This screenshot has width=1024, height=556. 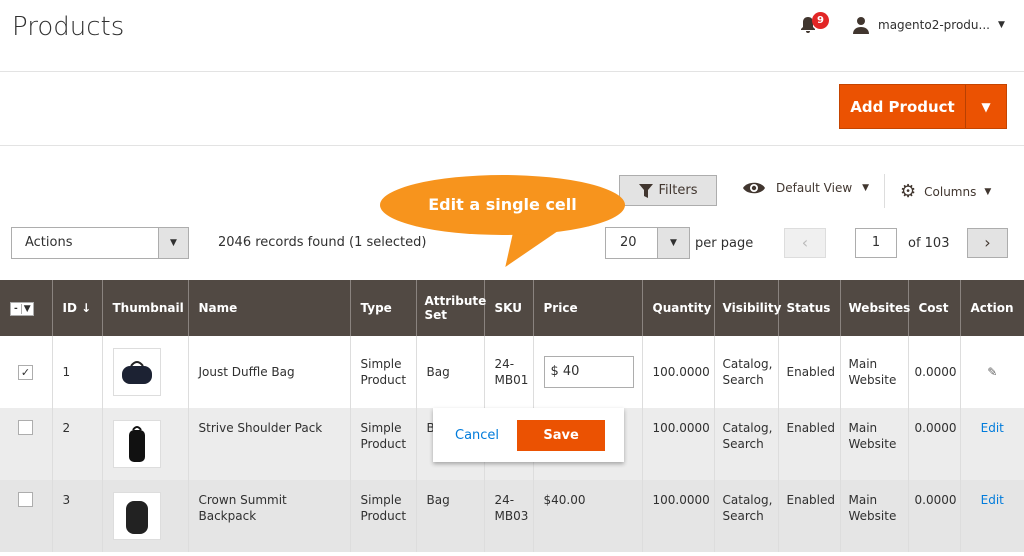 I want to click on callout-bubble: Edit a single cell, so click(x=502, y=205).